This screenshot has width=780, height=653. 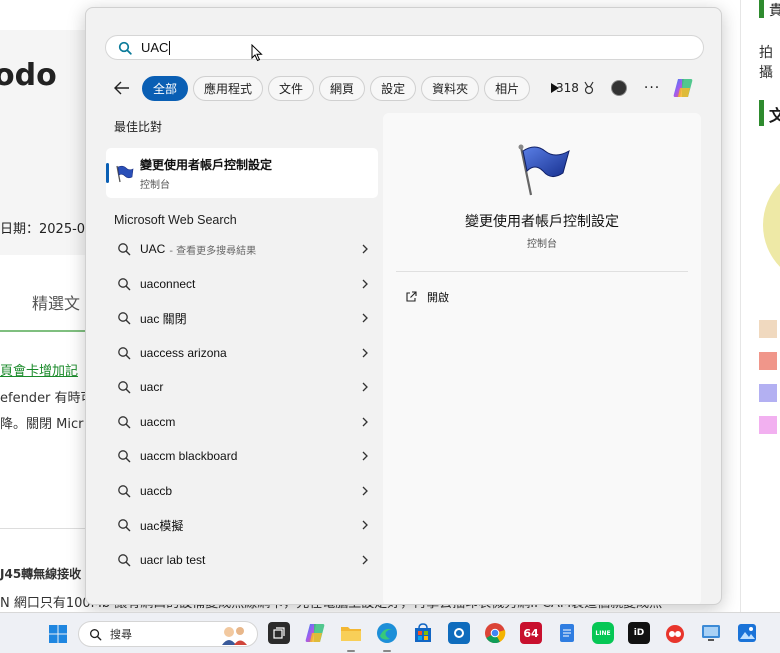 What do you see at coordinates (242, 318) in the screenshot?
I see `web-result-item: uac 關閉` at bounding box center [242, 318].